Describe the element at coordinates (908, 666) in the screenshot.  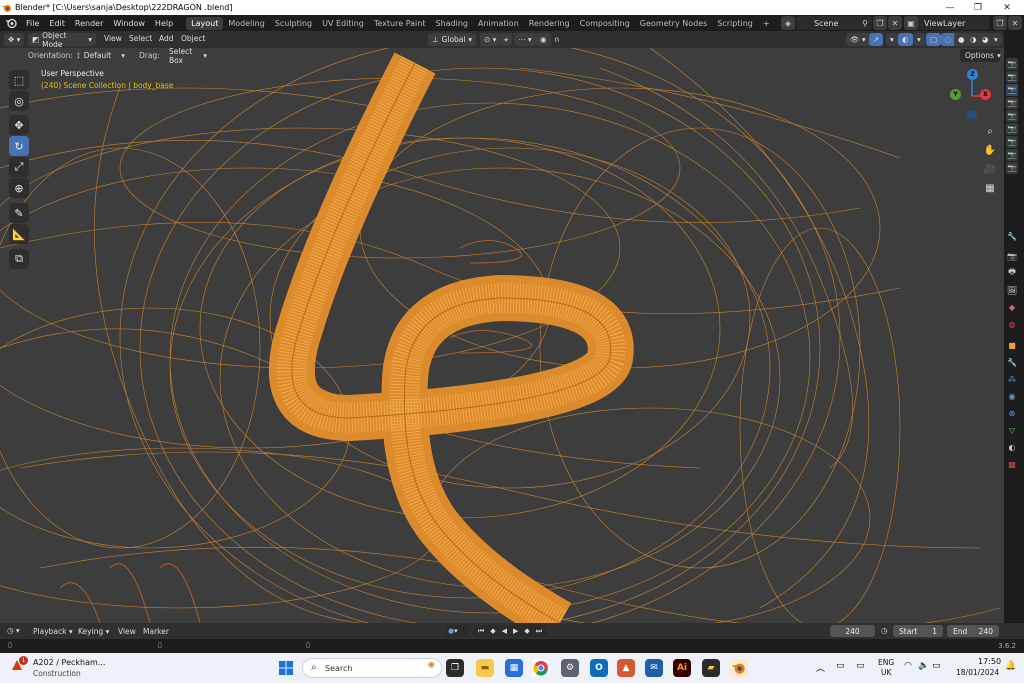
I see `wifi-icon: ◠` at that location.